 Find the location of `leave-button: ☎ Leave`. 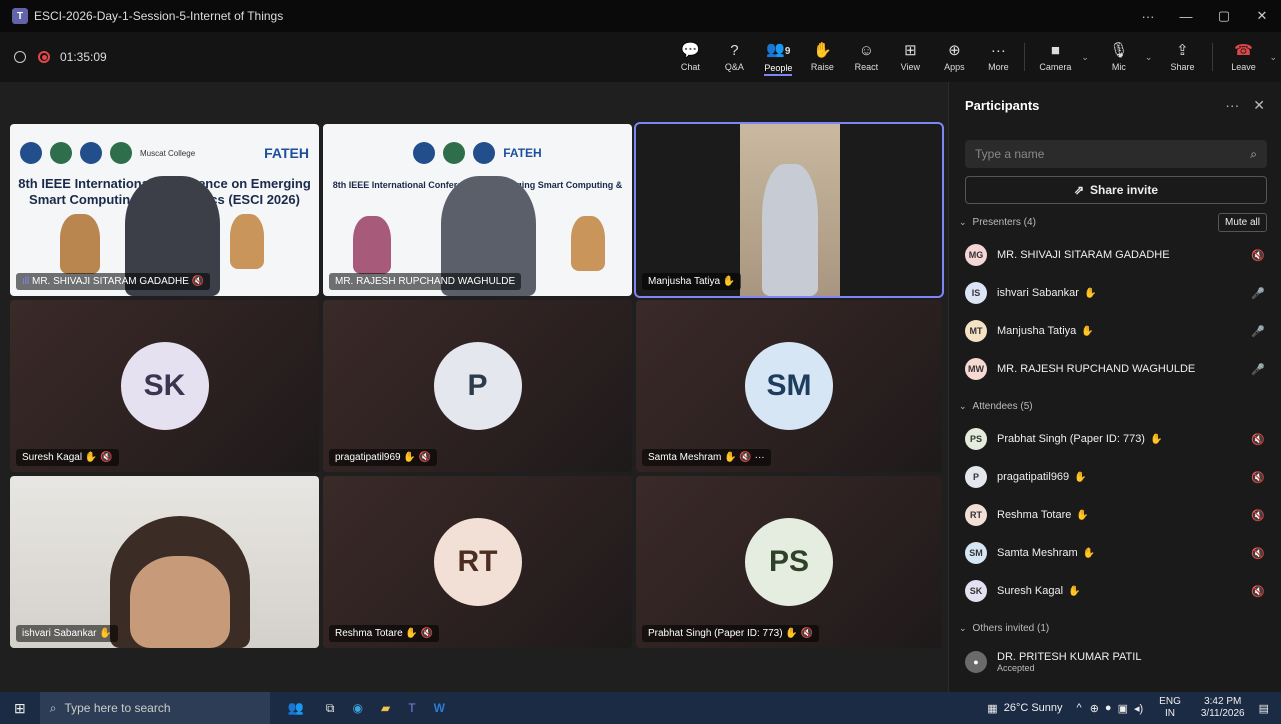

leave-button: ☎ Leave is located at coordinates (1243, 57).